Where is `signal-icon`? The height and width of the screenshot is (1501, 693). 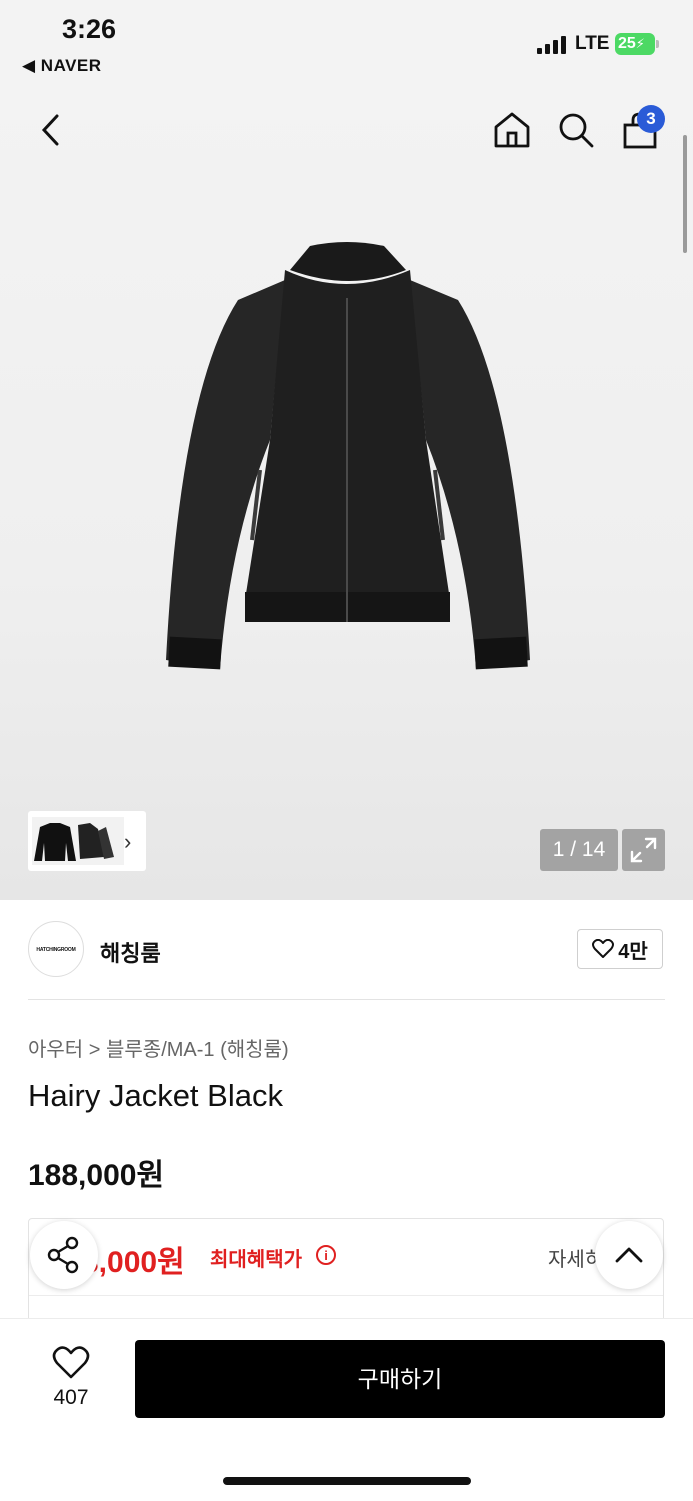
signal-icon is located at coordinates (553, 45).